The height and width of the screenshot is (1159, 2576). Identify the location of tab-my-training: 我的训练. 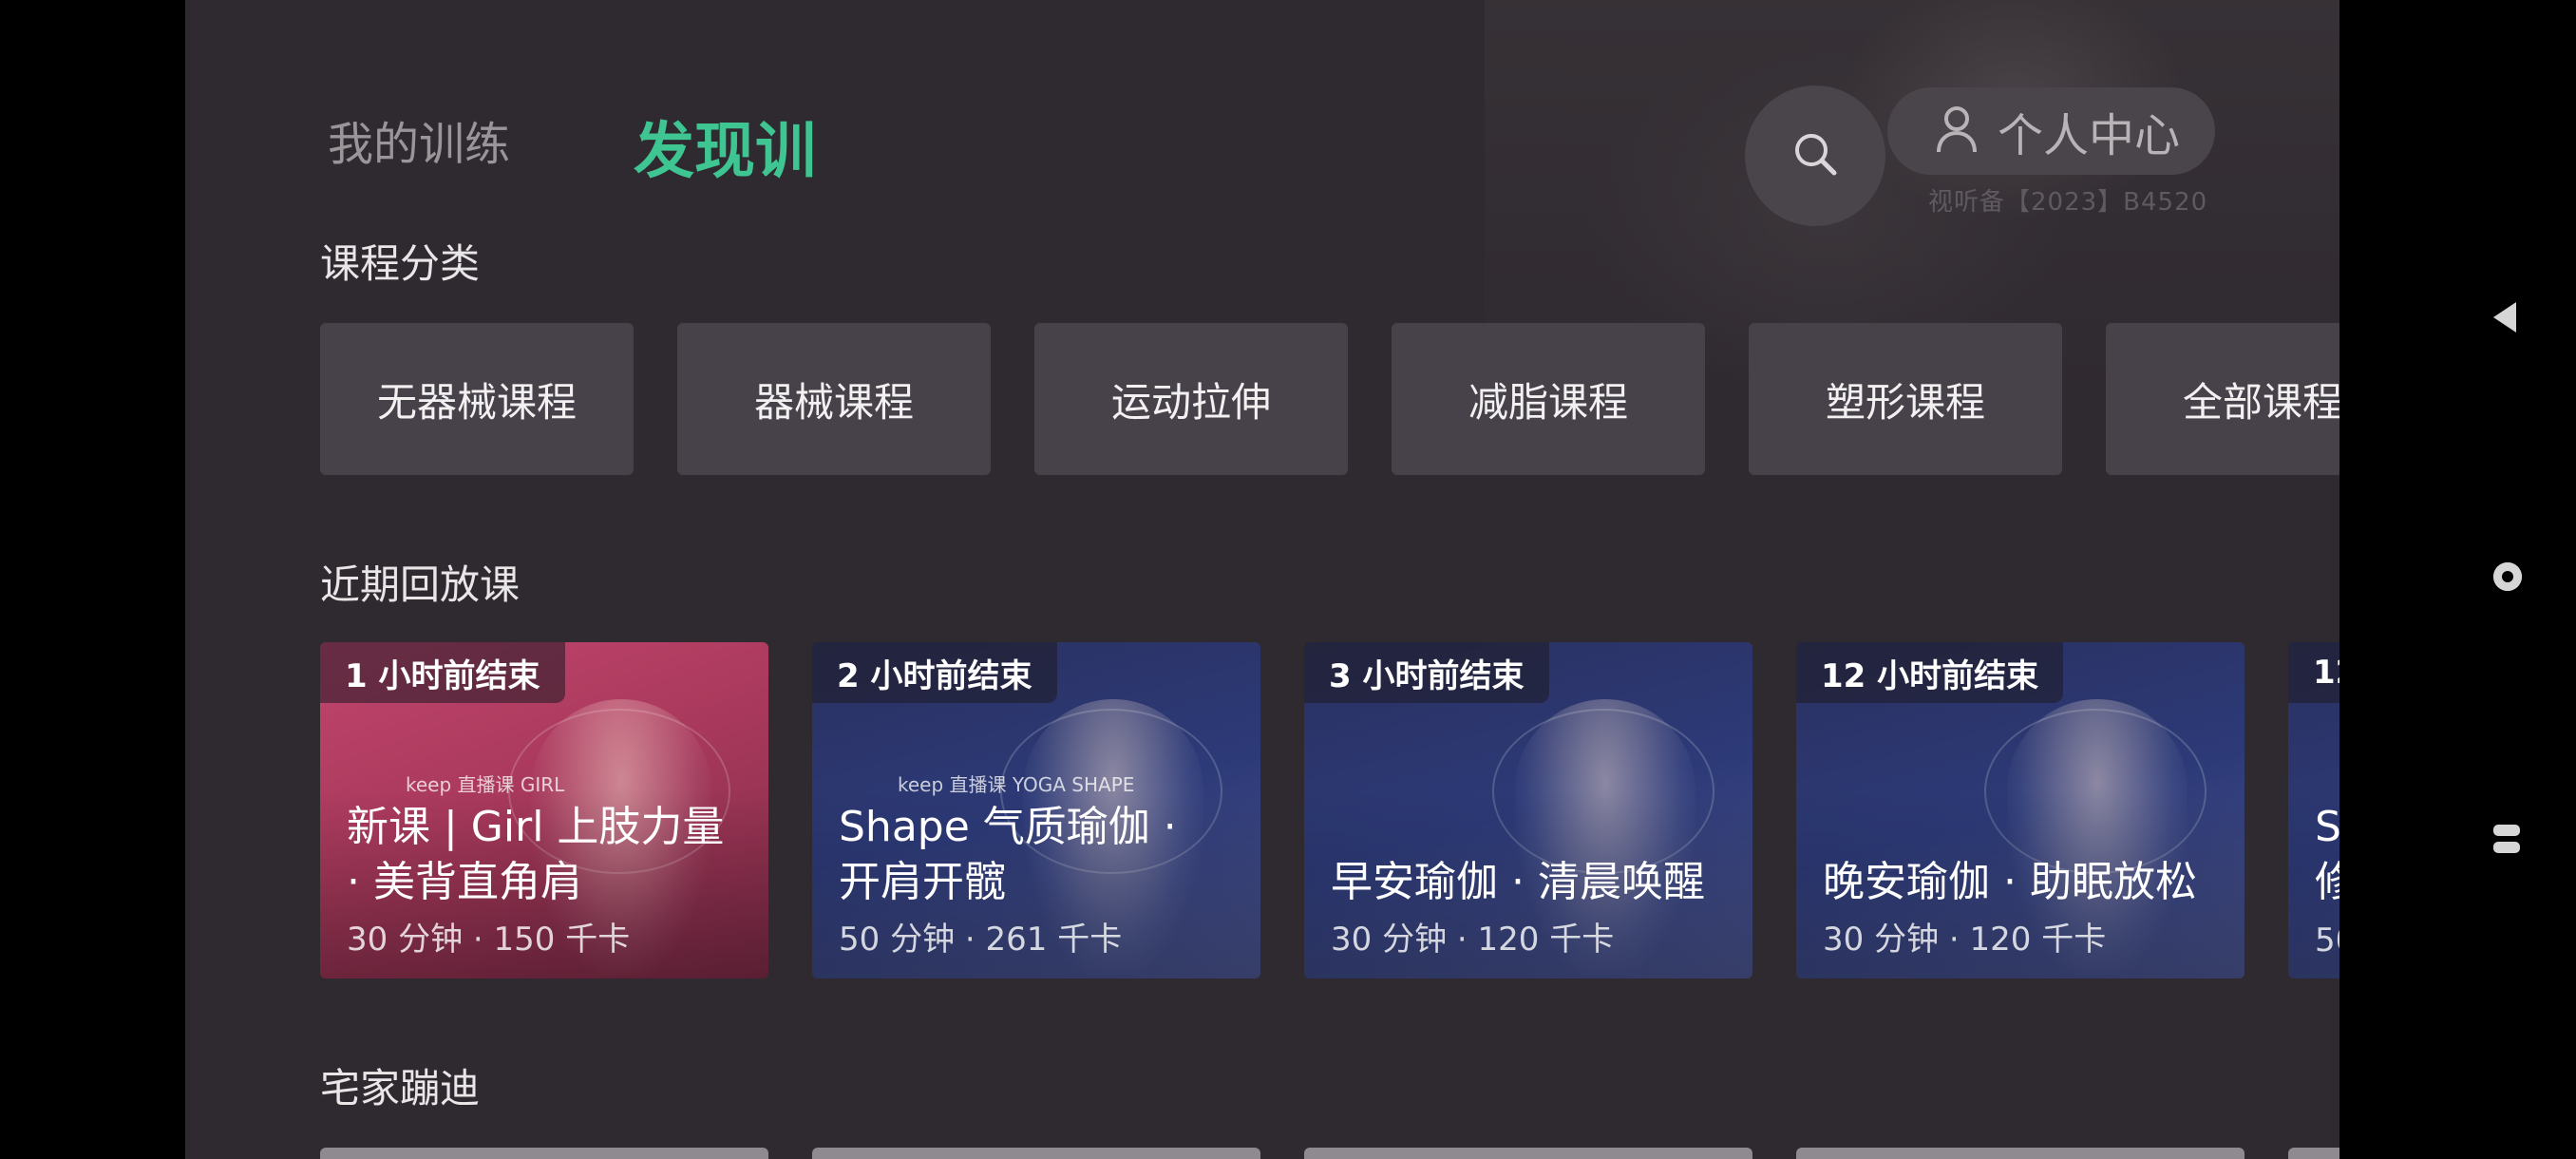
(419, 139).